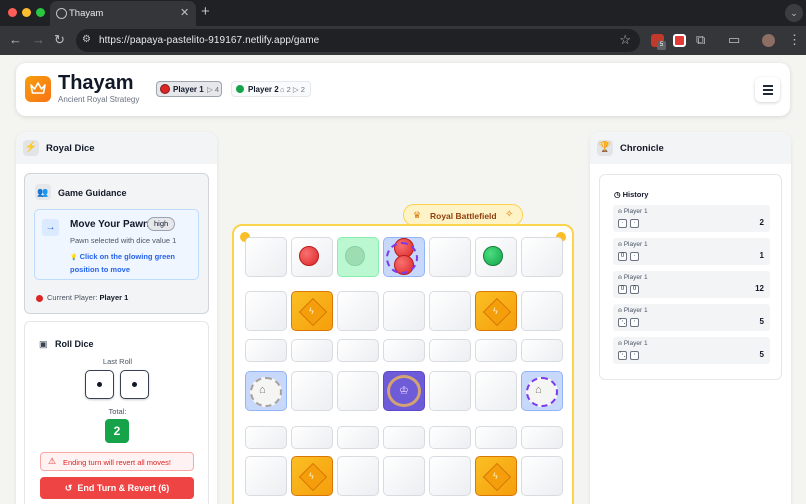 The height and width of the screenshot is (504, 806). I want to click on player-chip-2: Player 2 ⌂ 2 ▷ 2, so click(271, 89).